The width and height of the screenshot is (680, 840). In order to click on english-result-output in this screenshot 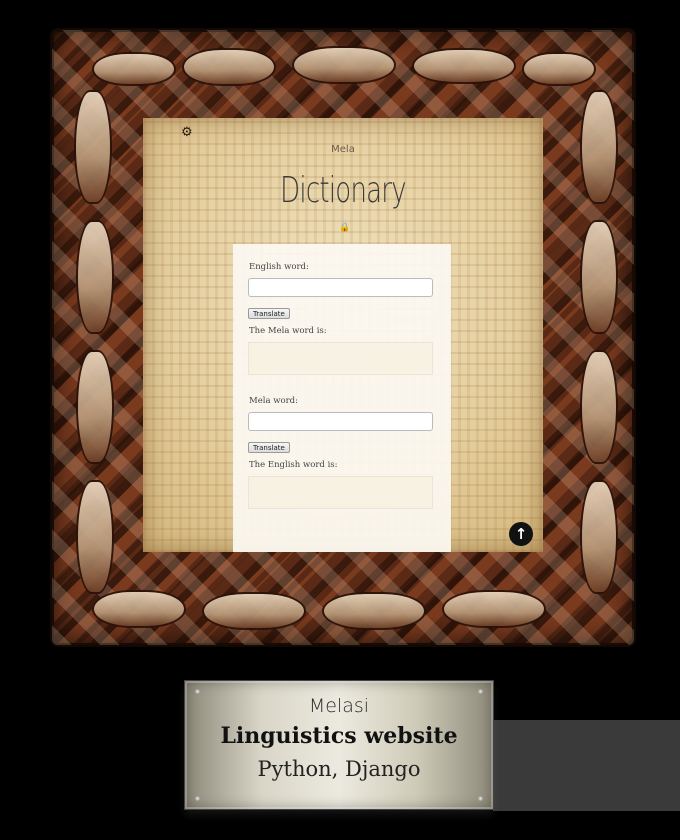, I will do `click(340, 492)`.